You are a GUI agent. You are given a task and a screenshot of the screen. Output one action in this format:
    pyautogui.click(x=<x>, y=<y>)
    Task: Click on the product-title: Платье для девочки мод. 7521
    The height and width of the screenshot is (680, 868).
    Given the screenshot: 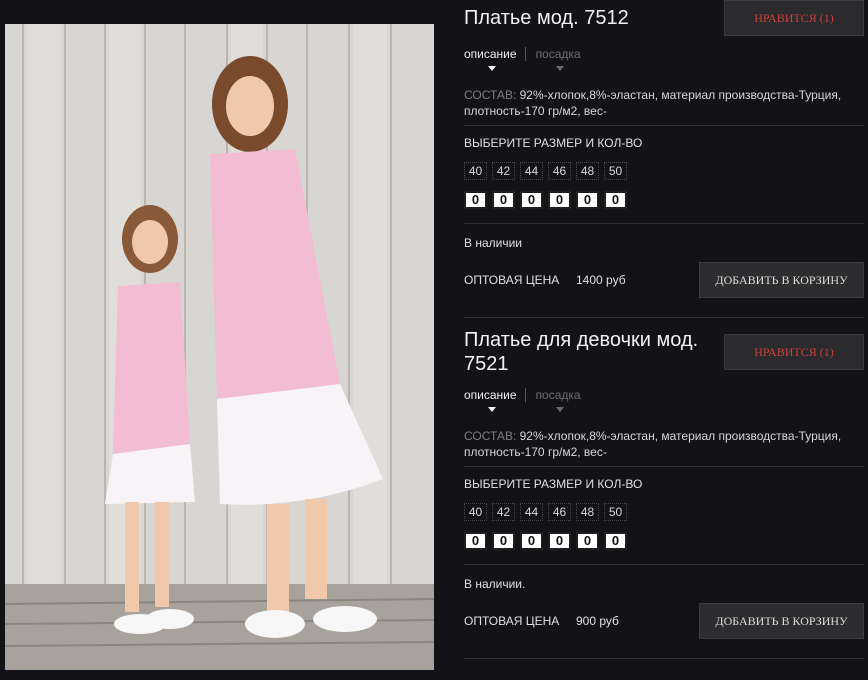 What is the action you would take?
    pyautogui.click(x=581, y=352)
    